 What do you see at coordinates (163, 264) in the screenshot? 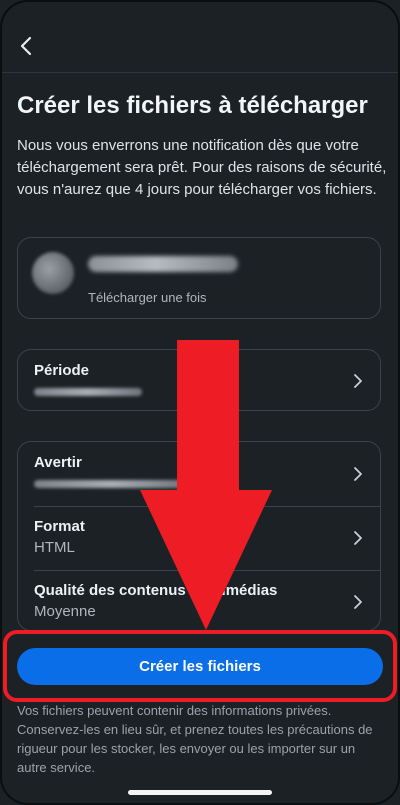
I see `redacted-account-name` at bounding box center [163, 264].